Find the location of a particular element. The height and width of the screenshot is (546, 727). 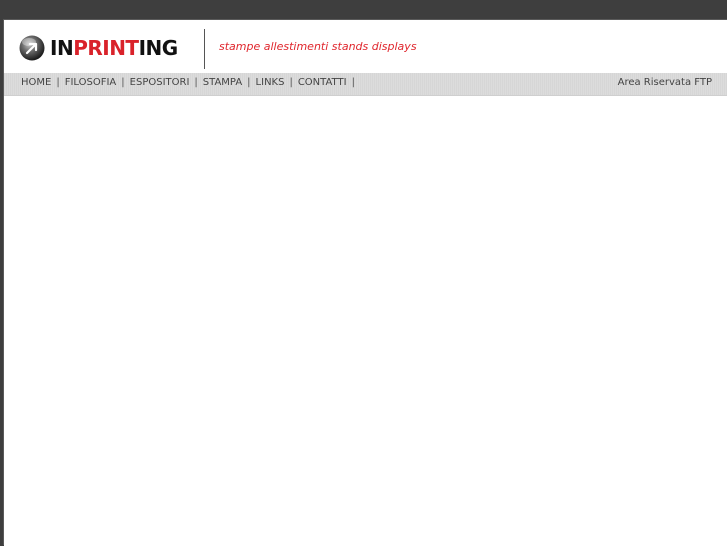

logo-wordmark: IN PRINT ING is located at coordinates (114, 48).